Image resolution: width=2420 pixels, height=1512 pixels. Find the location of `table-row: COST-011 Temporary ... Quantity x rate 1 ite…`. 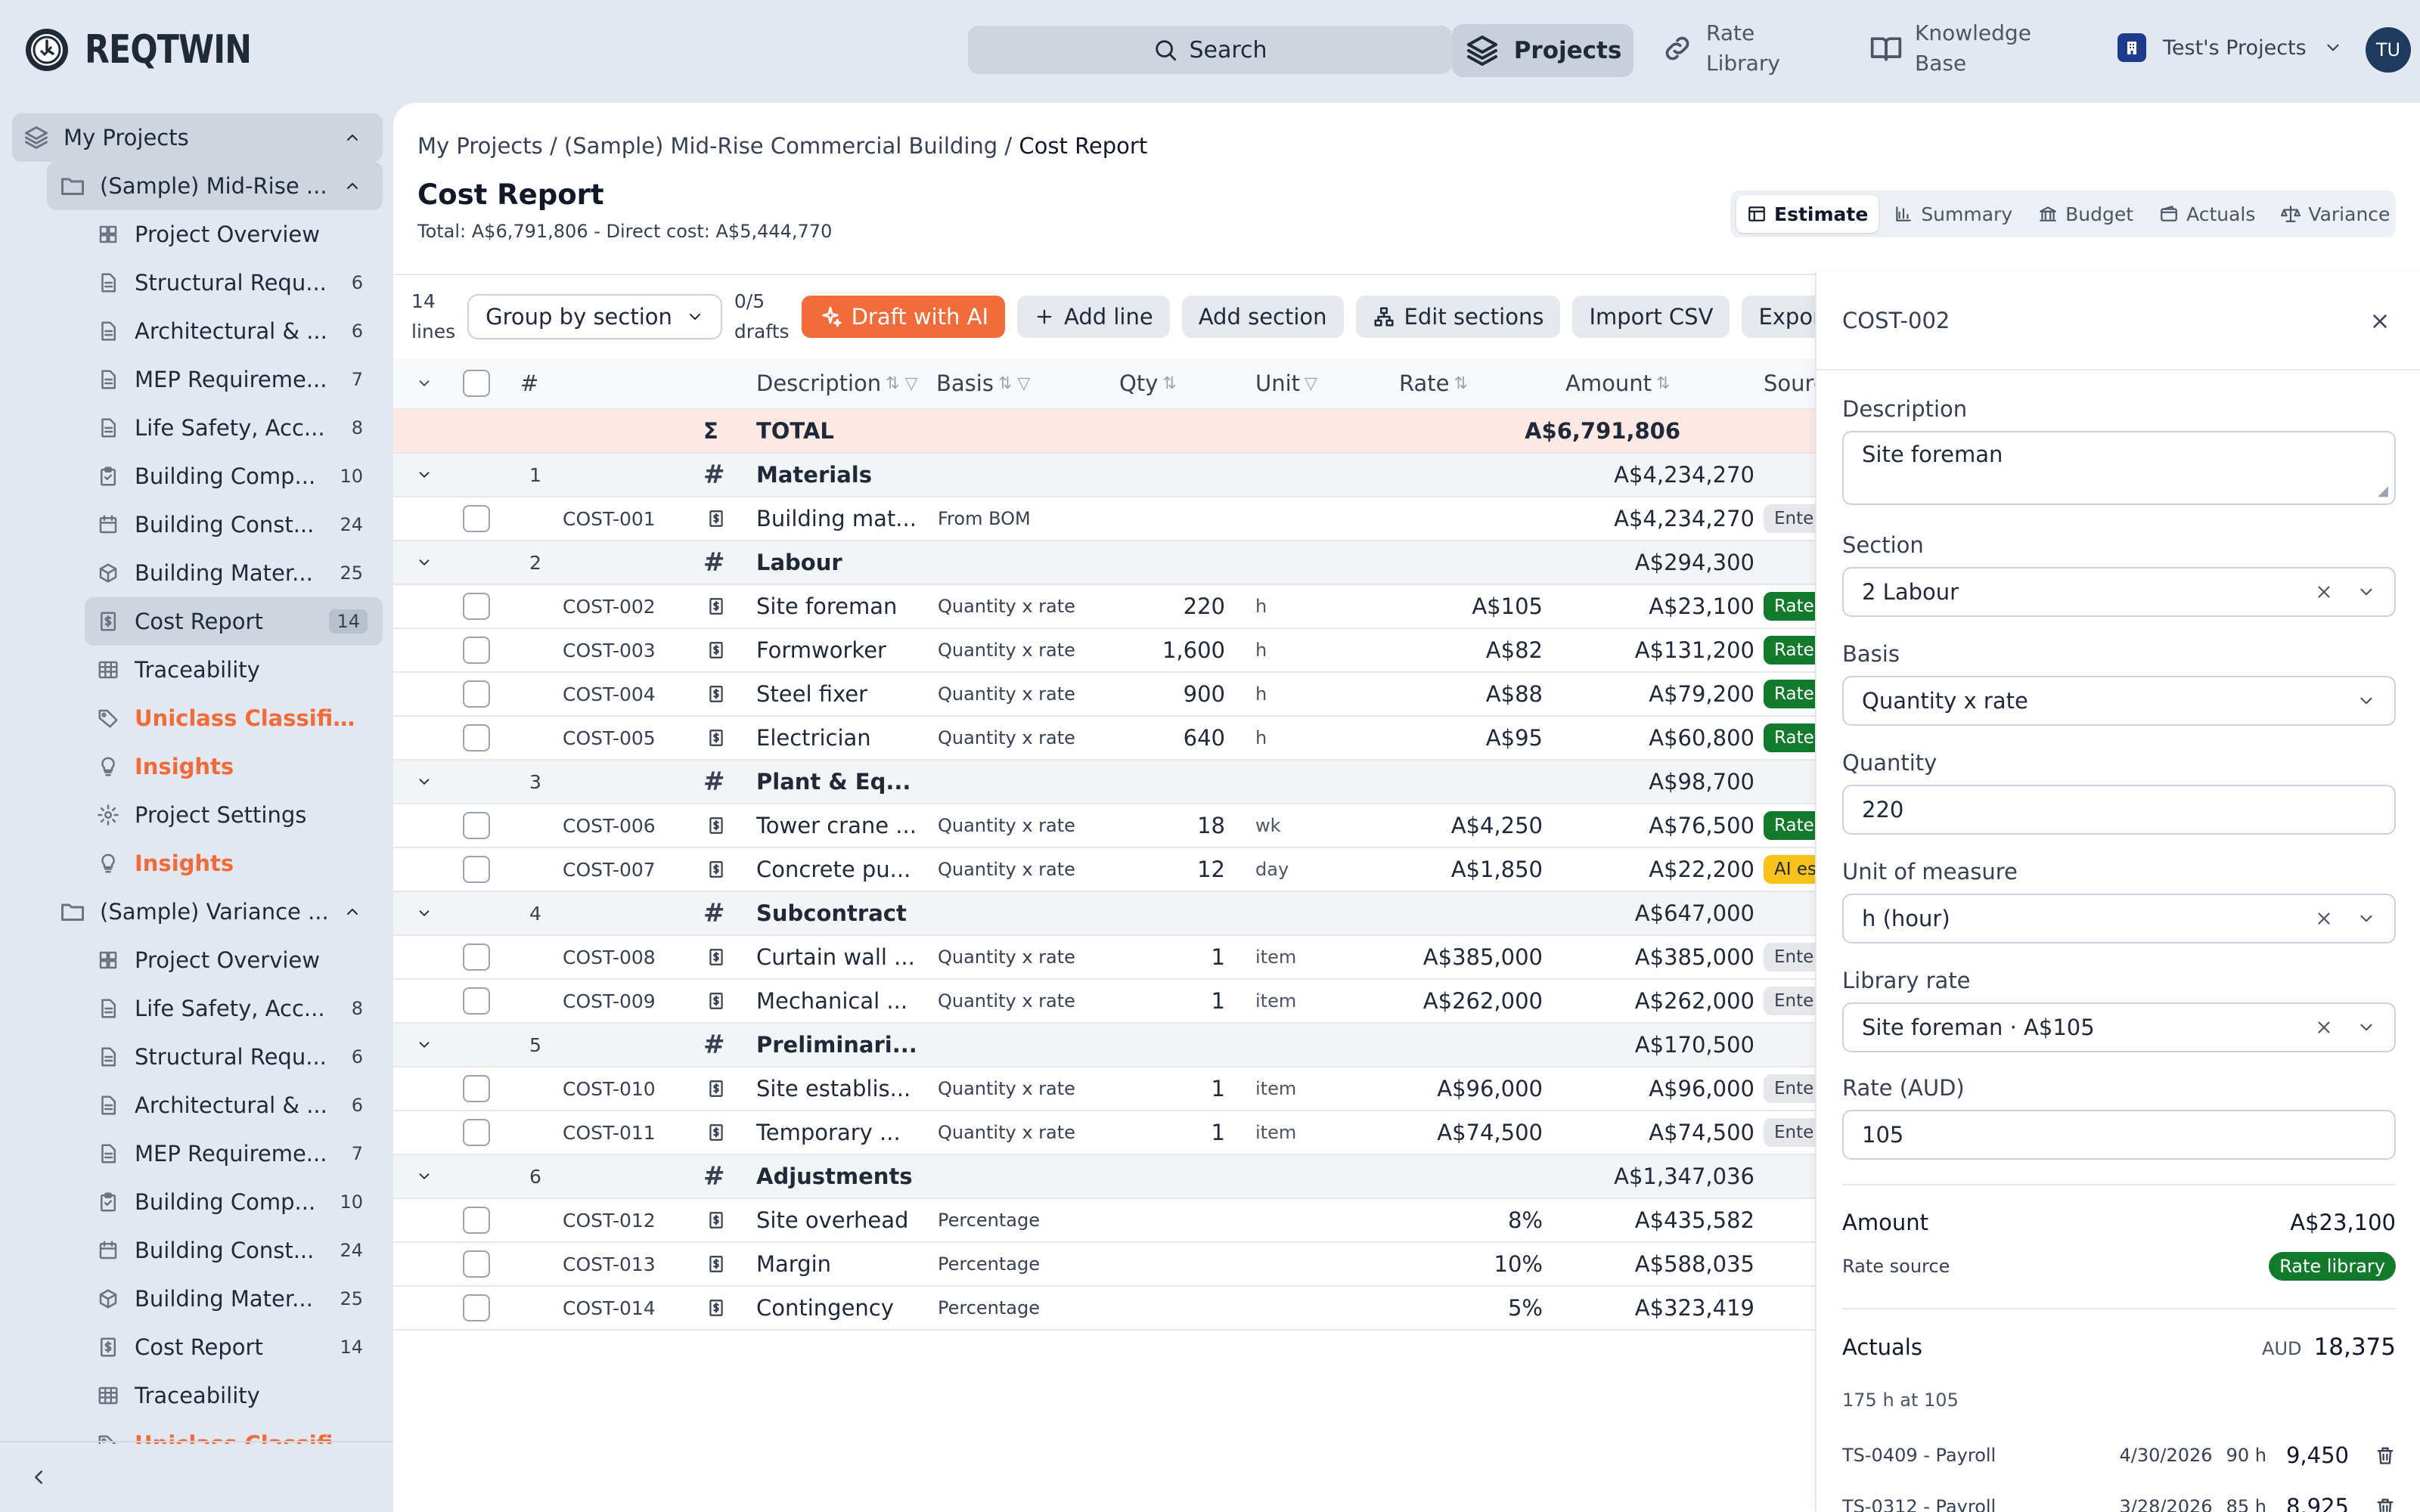

table-row: COST-011 Temporary ... Quantity x rate 1 ite… is located at coordinates (1109, 1133).